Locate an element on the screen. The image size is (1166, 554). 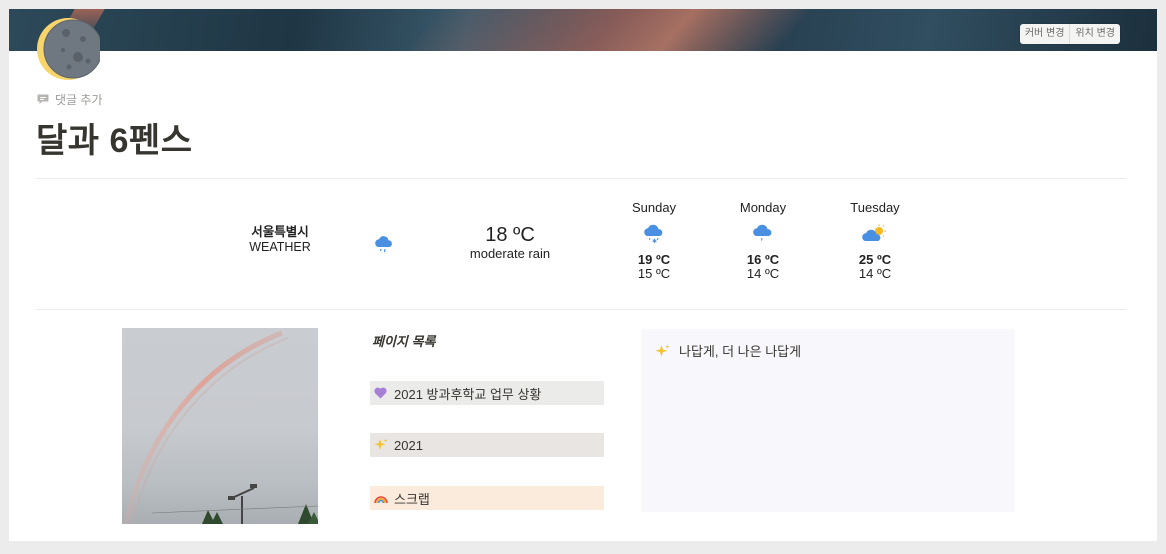
forecast-day: Sunday ✱ 19 ºC 15 ºC is located at coordinates (654, 240).